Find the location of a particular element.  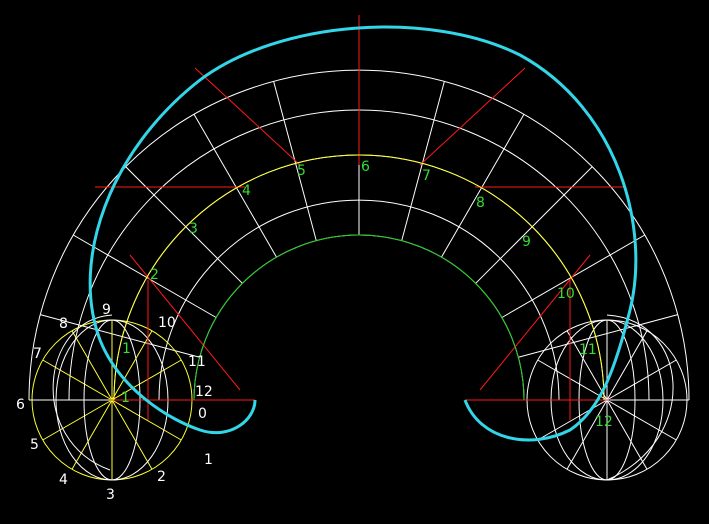

left-label-11: 11 is located at coordinates (197, 362).